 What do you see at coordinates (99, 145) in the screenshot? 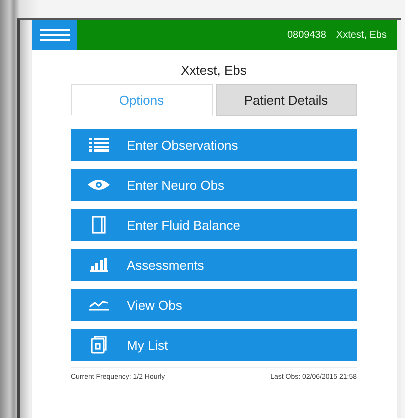
I see `list-icon` at bounding box center [99, 145].